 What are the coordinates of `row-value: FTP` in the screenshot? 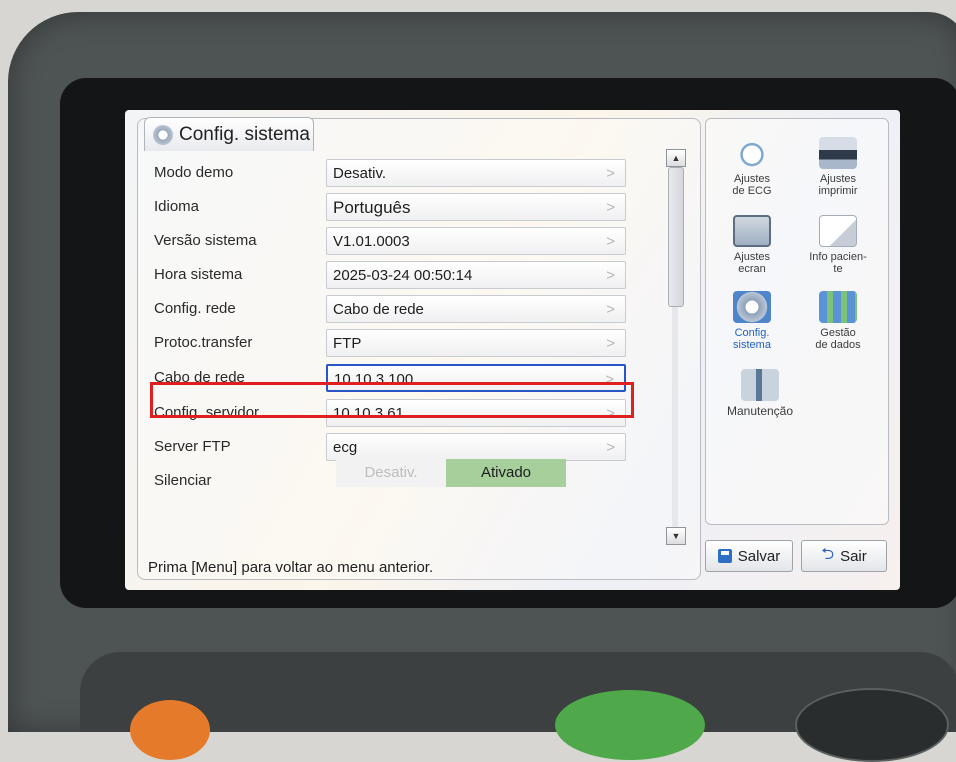 It's located at (347, 343).